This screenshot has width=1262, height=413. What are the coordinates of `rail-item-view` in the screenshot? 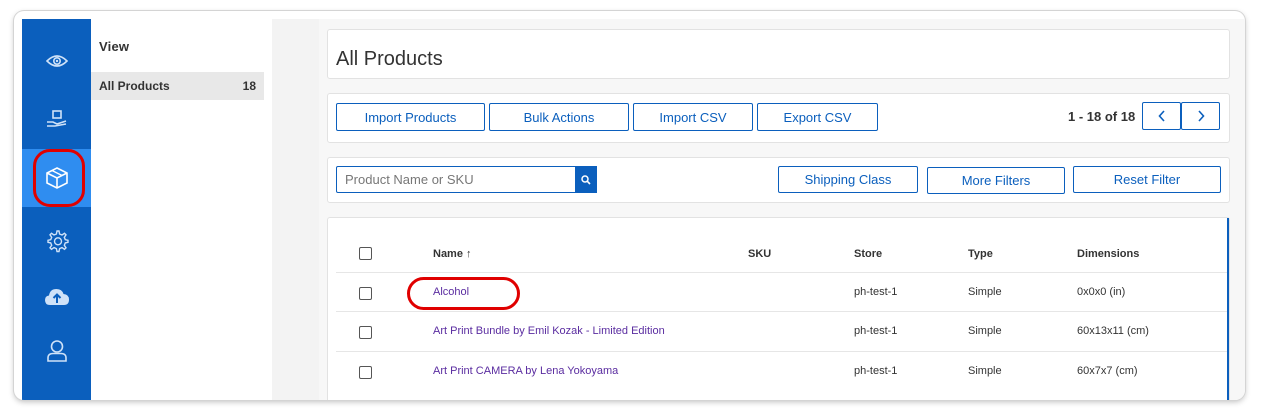 It's located at (56, 61).